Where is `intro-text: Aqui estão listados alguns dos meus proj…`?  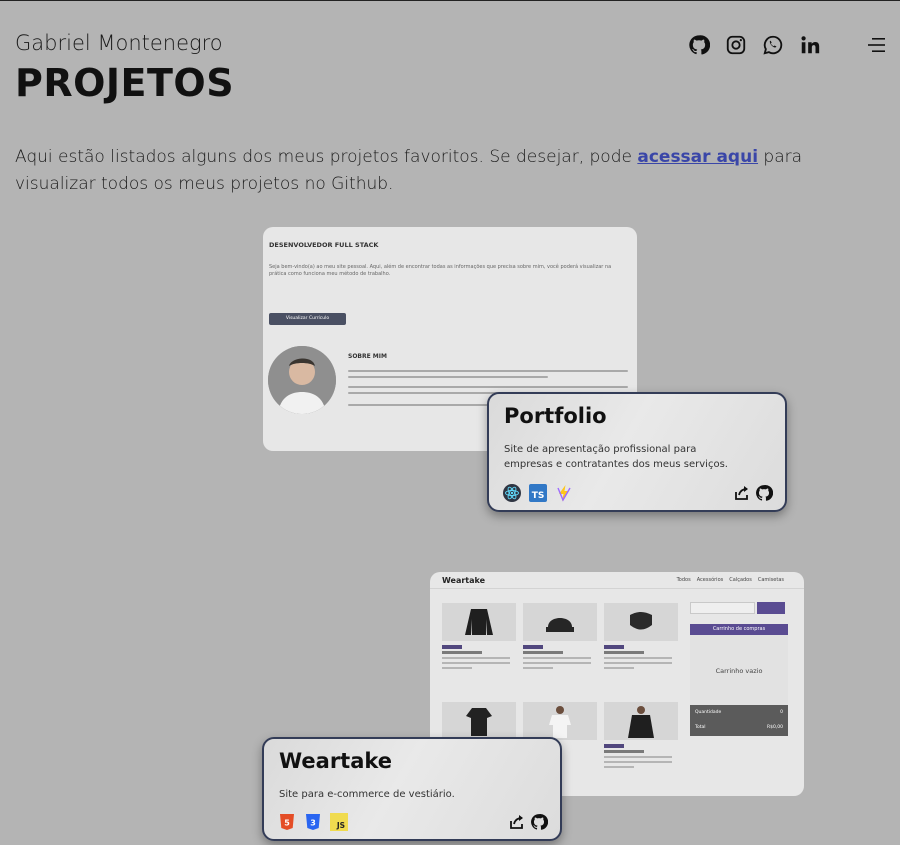 intro-text: Aqui estão listados alguns dos meus proj… is located at coordinates (450, 171).